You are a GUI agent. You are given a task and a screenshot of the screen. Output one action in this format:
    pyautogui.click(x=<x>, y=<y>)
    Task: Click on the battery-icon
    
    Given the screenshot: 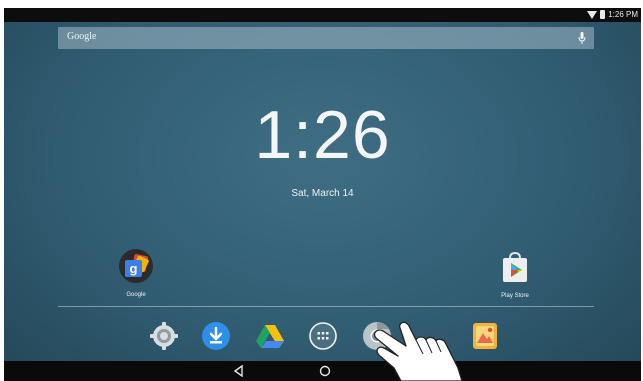 What is the action you would take?
    pyautogui.click(x=603, y=14)
    